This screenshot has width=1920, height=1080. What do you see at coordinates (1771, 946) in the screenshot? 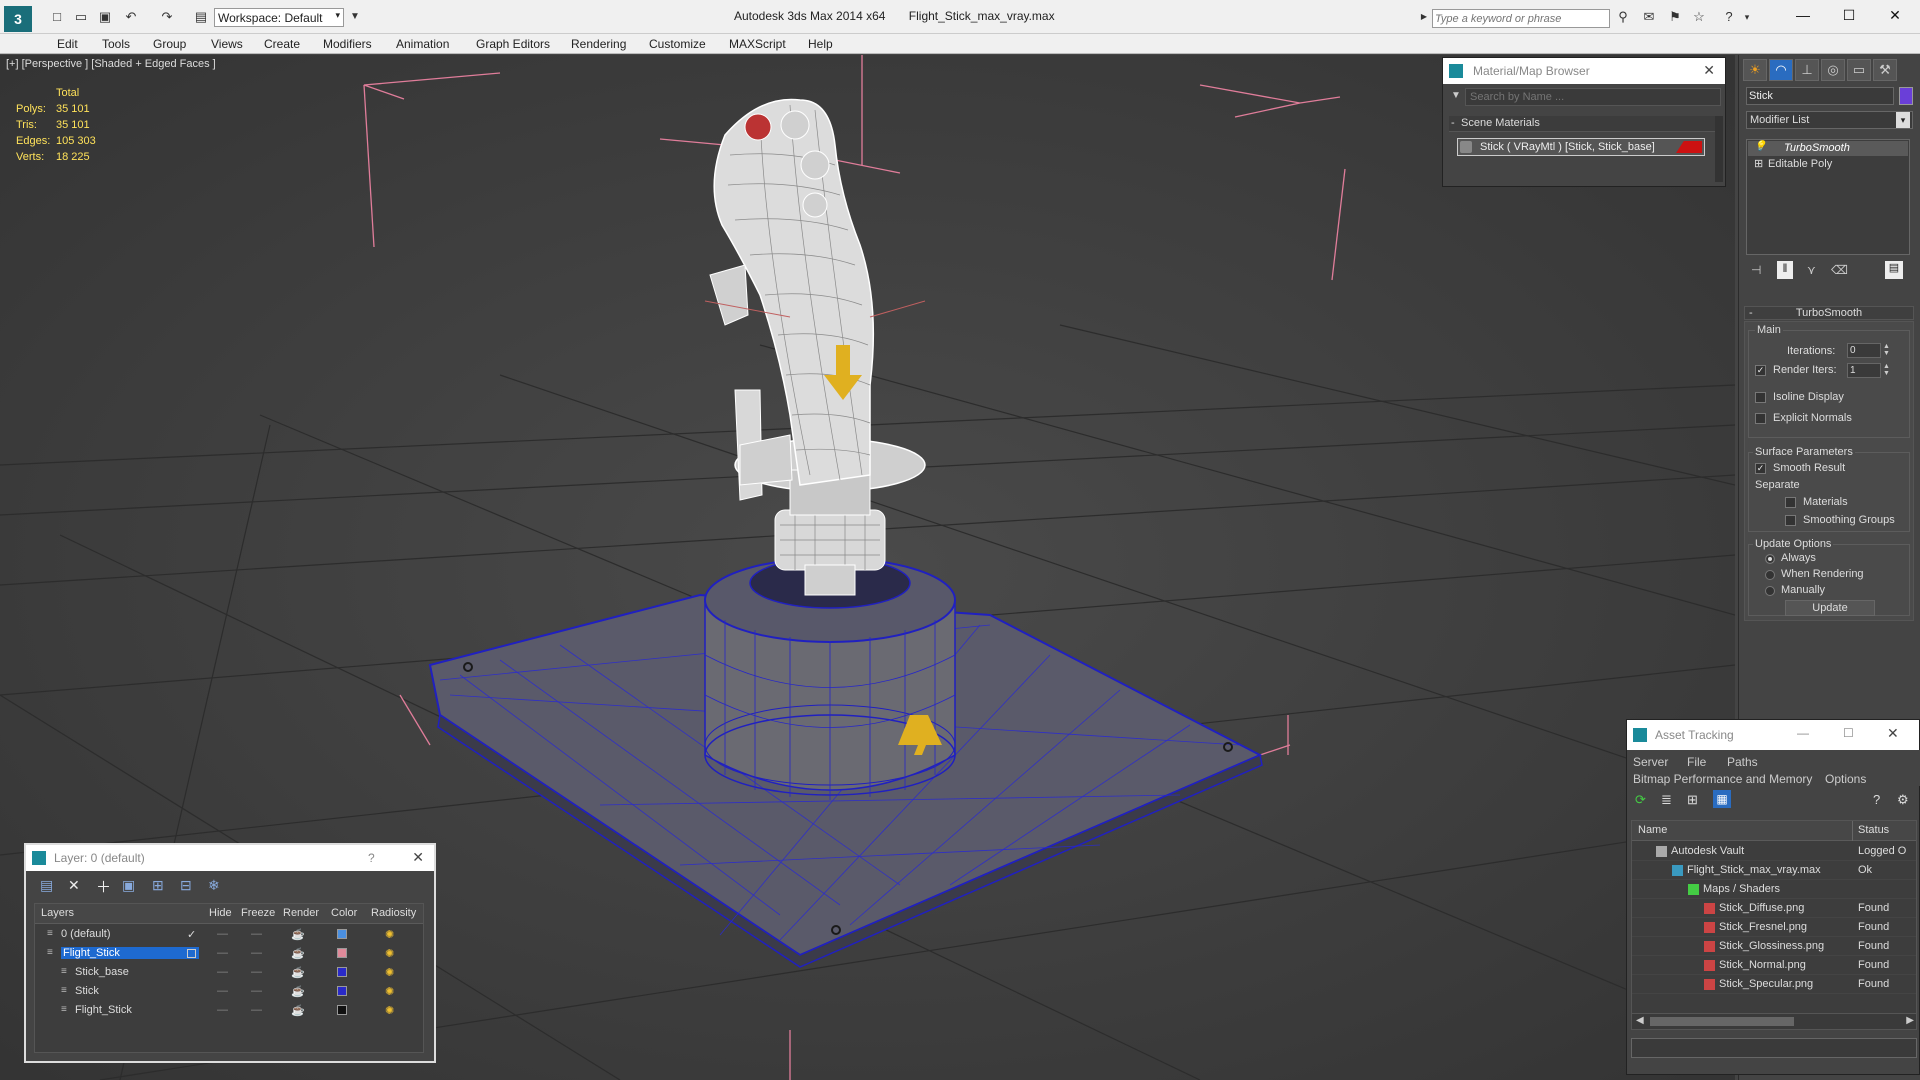
I see `asset-name: Stick_Glossiness.png` at bounding box center [1771, 946].